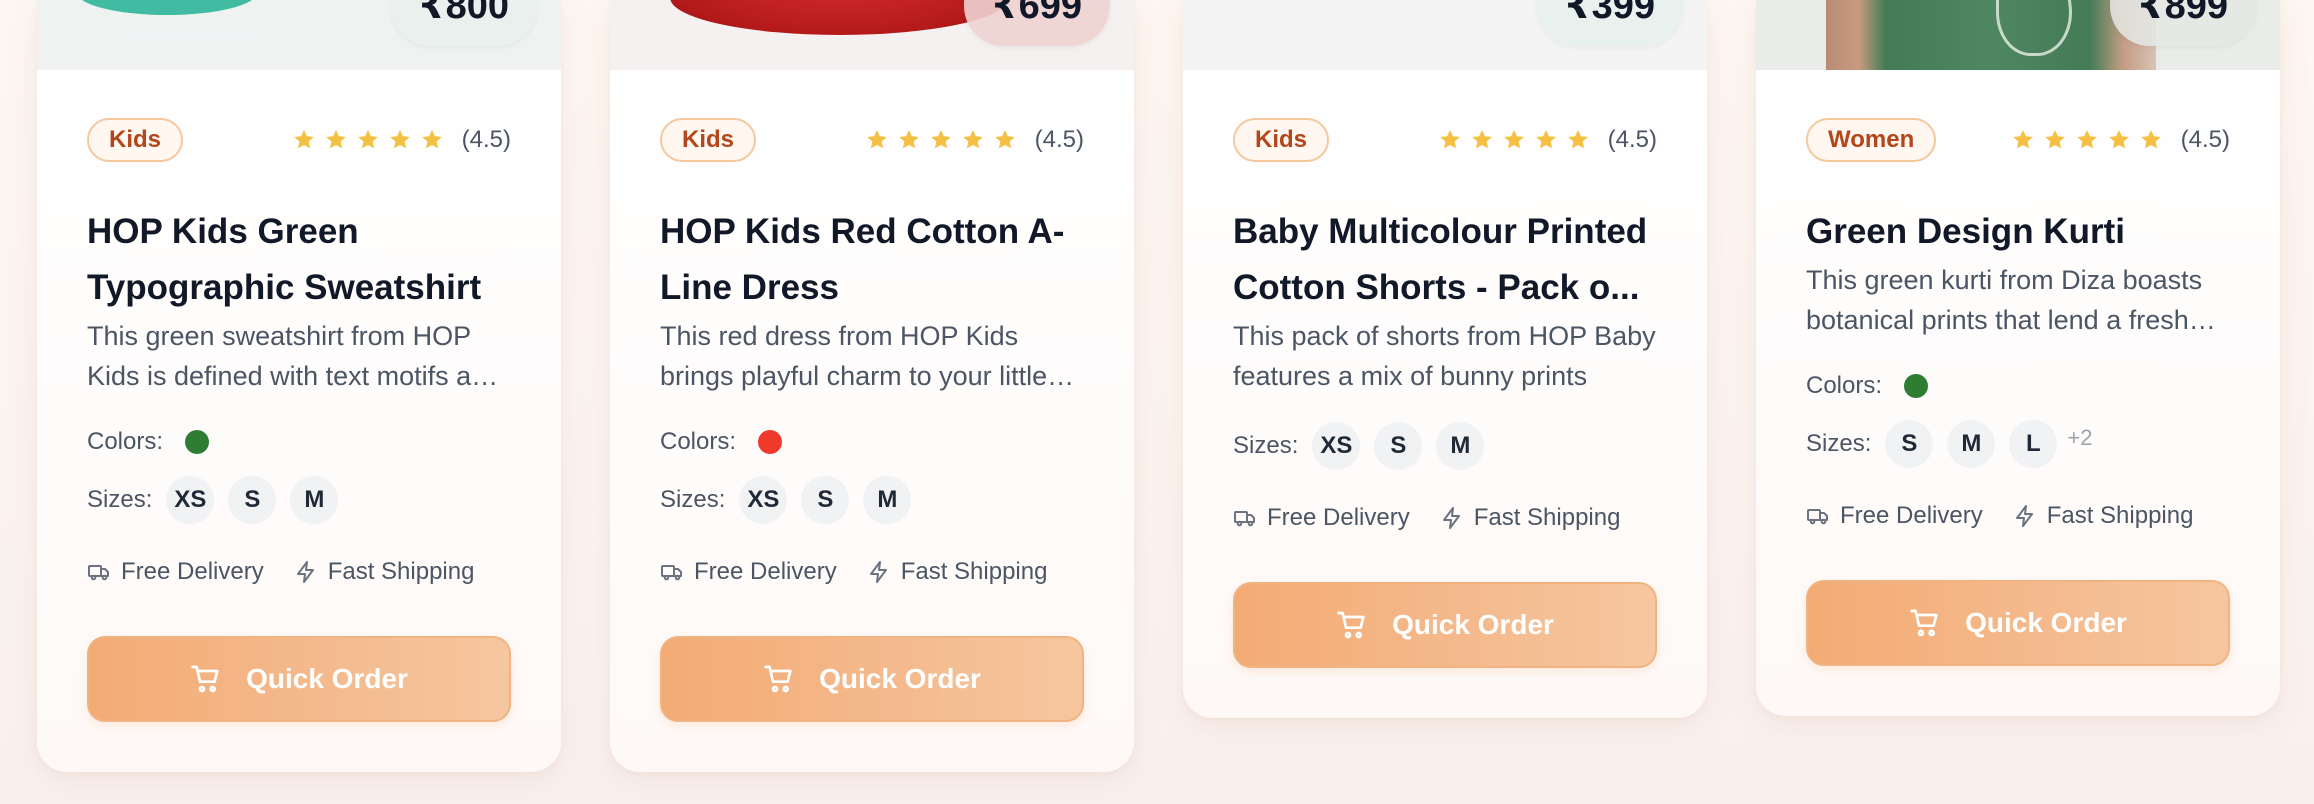  I want to click on color-swatch-red, so click(770, 442).